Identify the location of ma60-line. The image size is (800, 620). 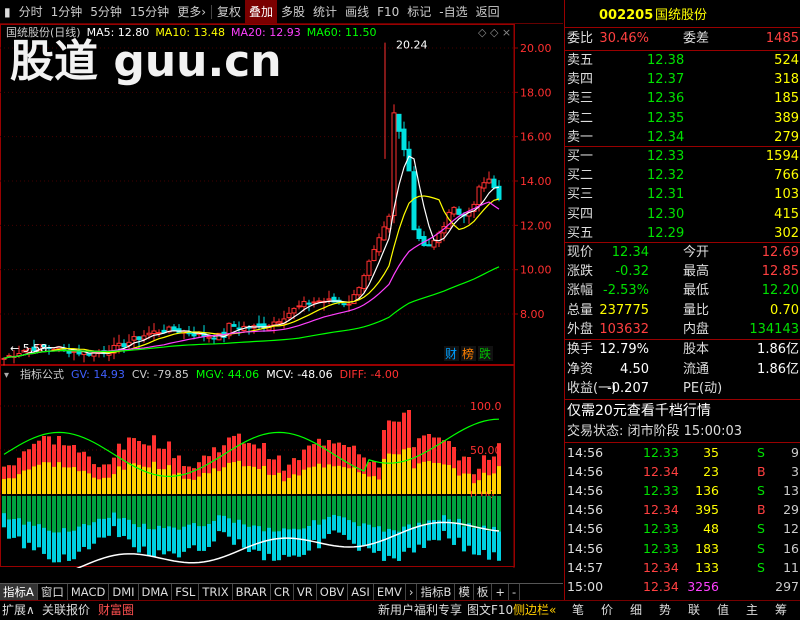
(251, 312).